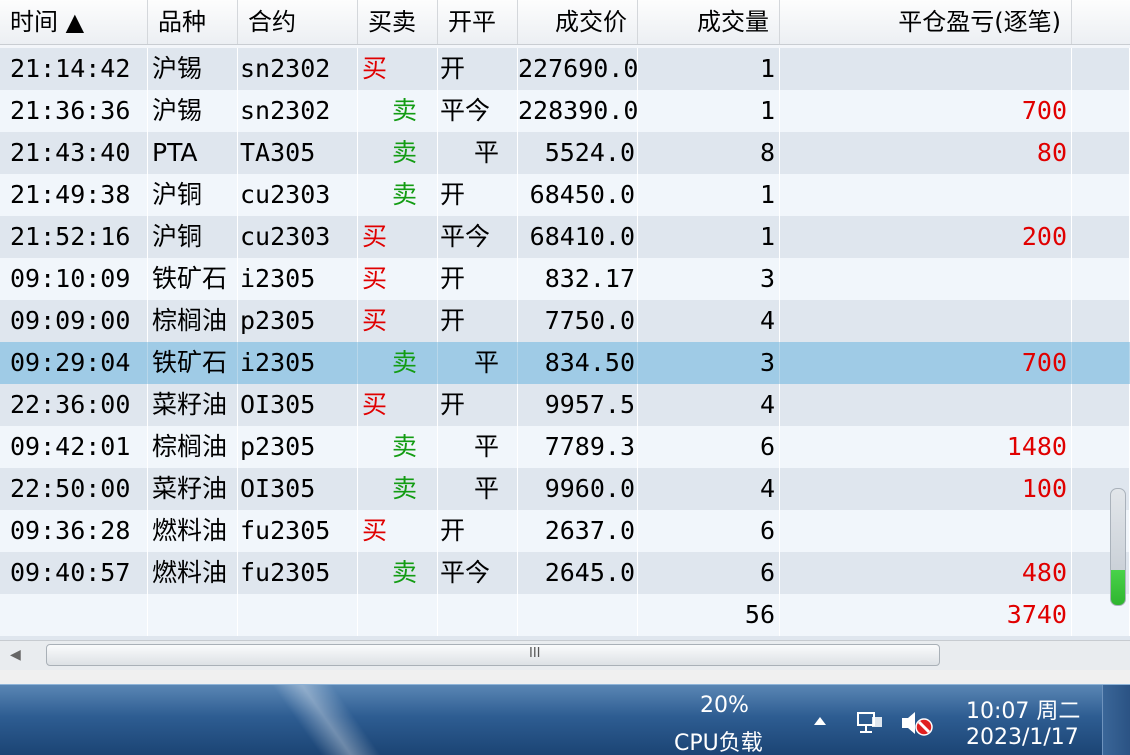  What do you see at coordinates (709, 22) in the screenshot?
I see `column-header-volume: 成交量` at bounding box center [709, 22].